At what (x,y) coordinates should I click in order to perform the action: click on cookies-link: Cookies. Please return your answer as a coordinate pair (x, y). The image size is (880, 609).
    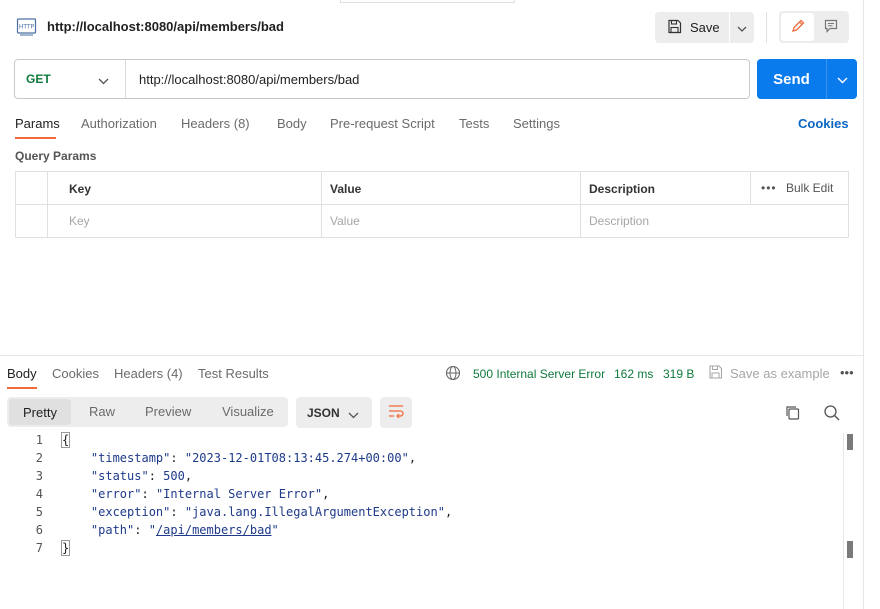
    Looking at the image, I should click on (823, 123).